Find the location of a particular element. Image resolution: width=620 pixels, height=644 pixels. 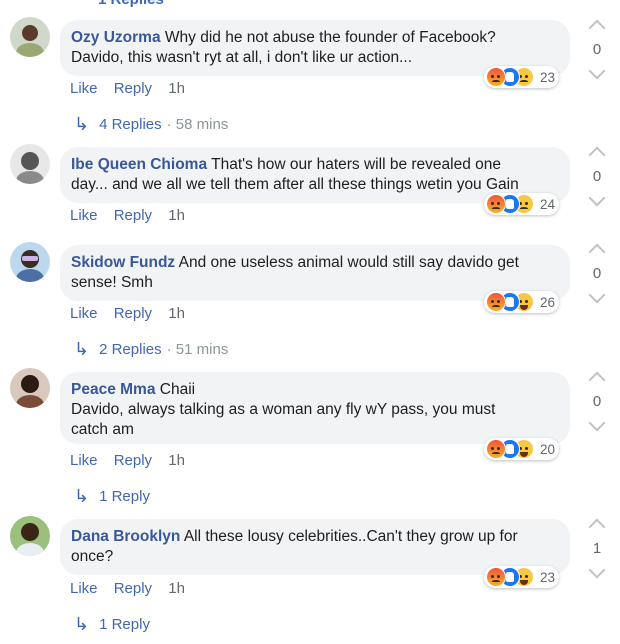

comment-text: sense! Smh is located at coordinates (112, 282).